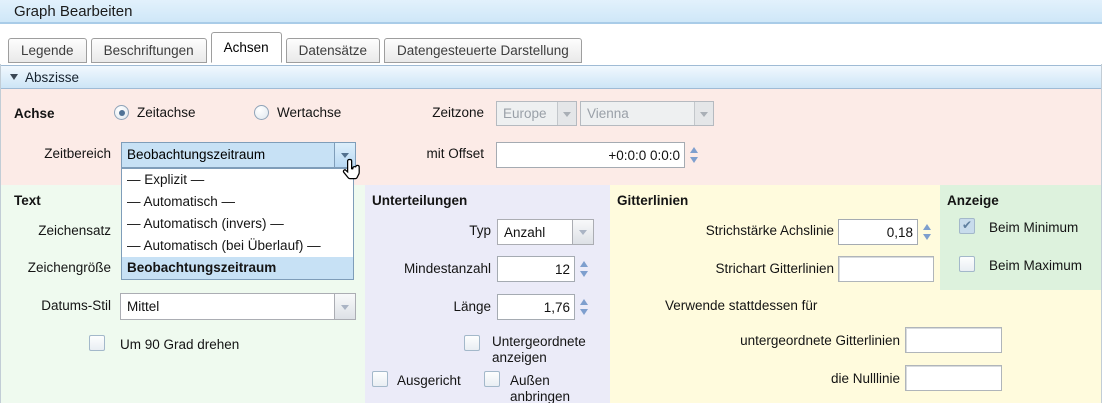  Describe the element at coordinates (536, 307) in the screenshot. I see `laenge-input` at that location.